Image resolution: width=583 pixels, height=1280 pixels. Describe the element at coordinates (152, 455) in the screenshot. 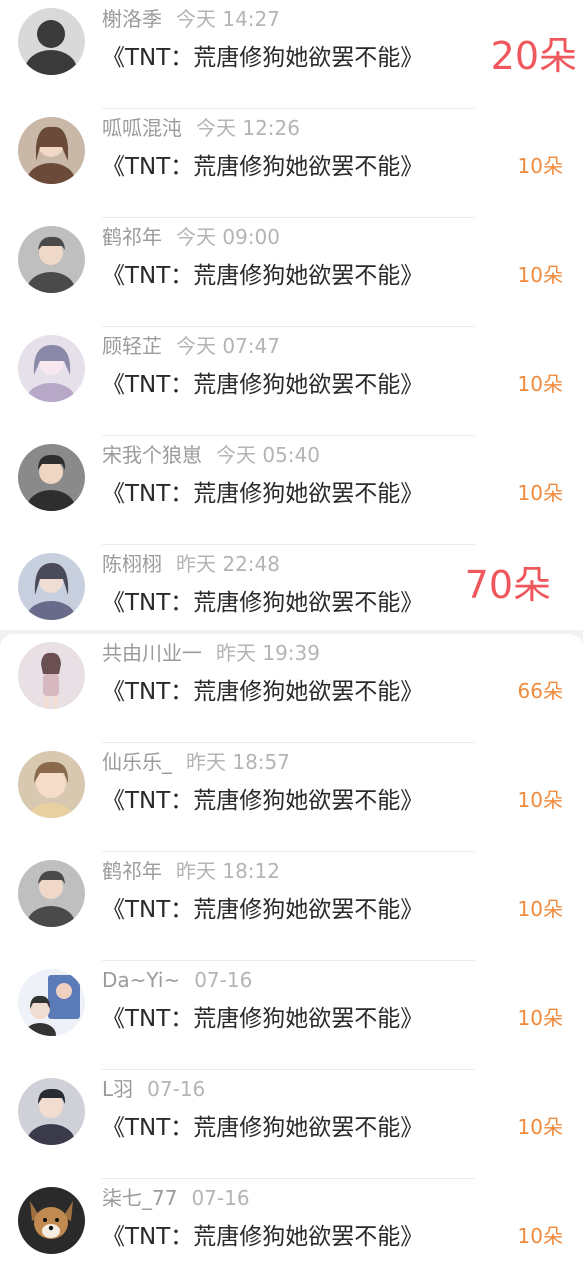

I see `user-name: 宋我个狼崽` at that location.